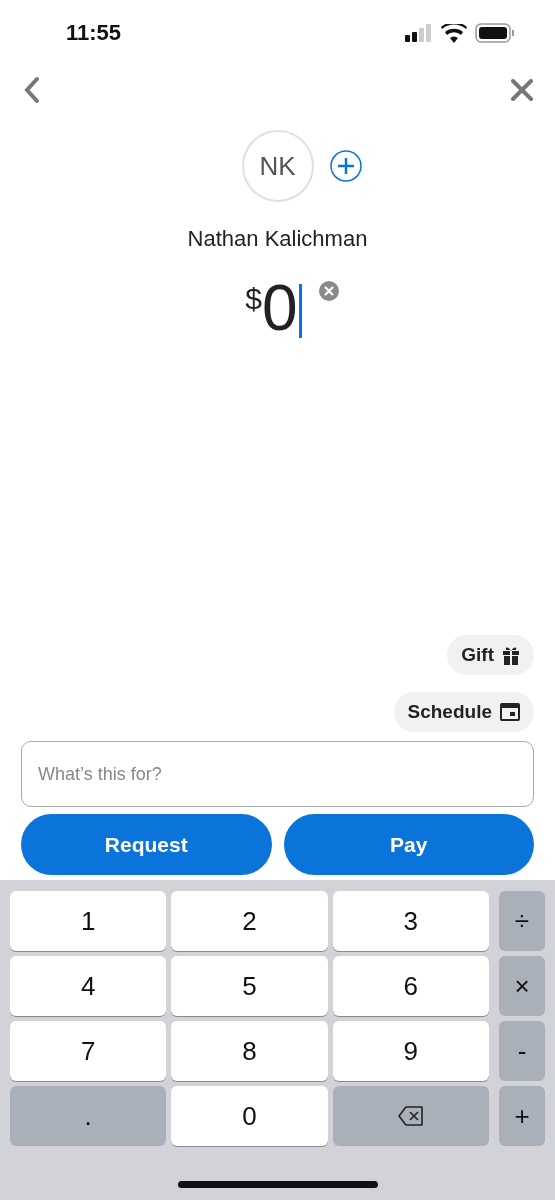  Describe the element at coordinates (410, 1116) in the screenshot. I see `backspace-icon` at that location.